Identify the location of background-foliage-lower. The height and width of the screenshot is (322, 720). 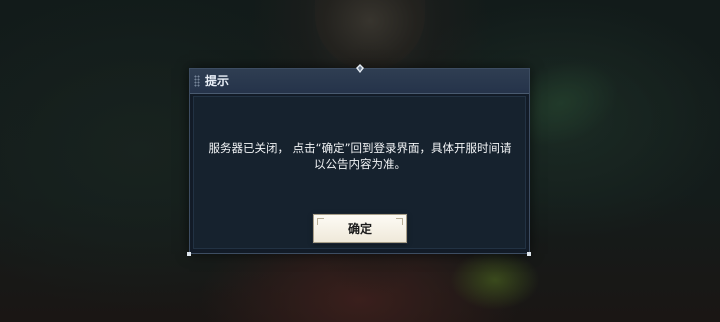
(495, 280).